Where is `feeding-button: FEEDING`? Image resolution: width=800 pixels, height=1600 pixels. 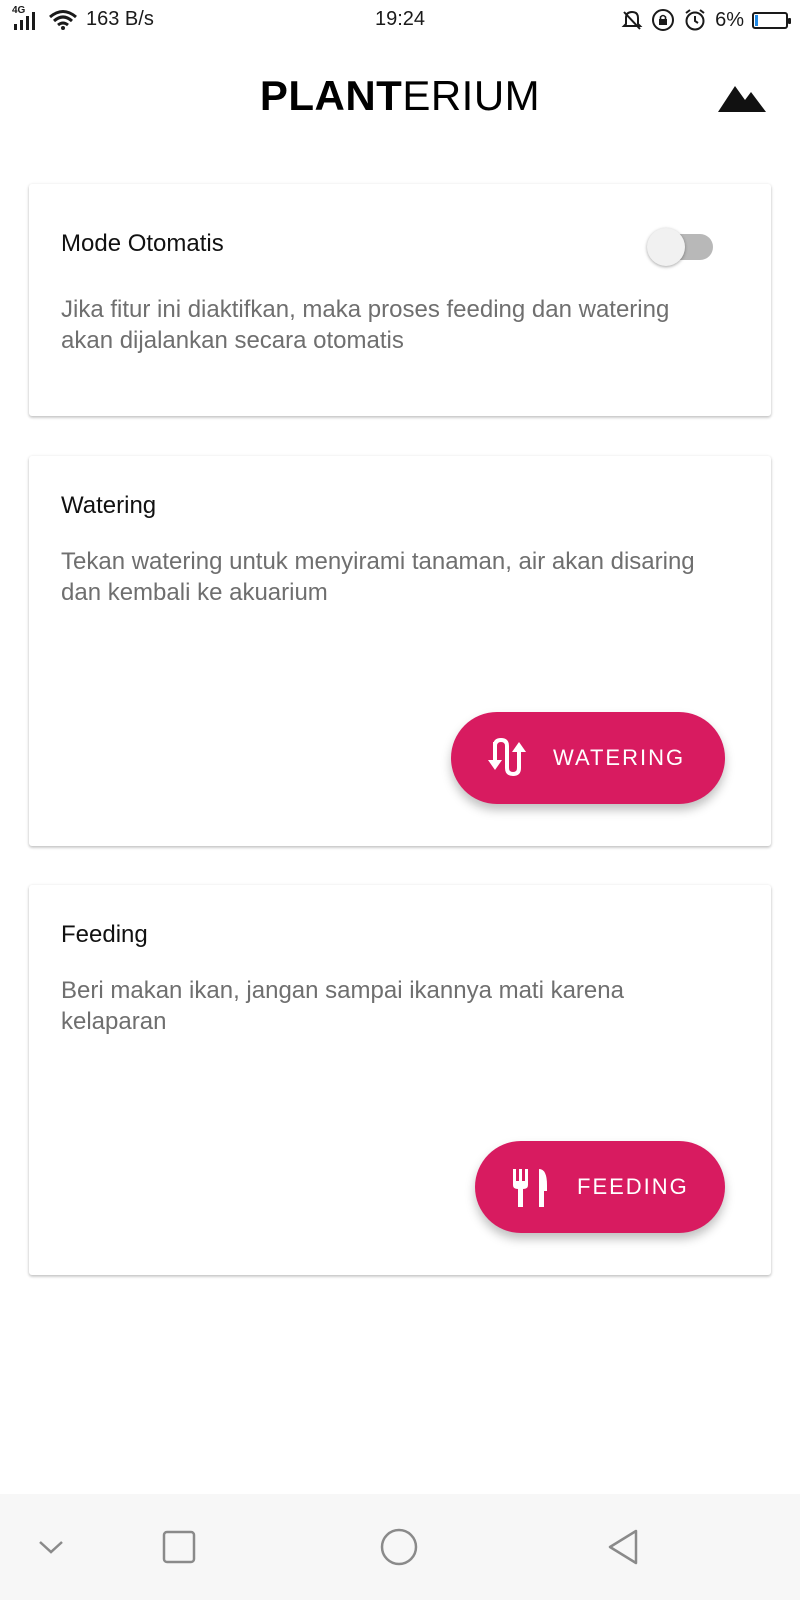
feeding-button: FEEDING is located at coordinates (600, 1187).